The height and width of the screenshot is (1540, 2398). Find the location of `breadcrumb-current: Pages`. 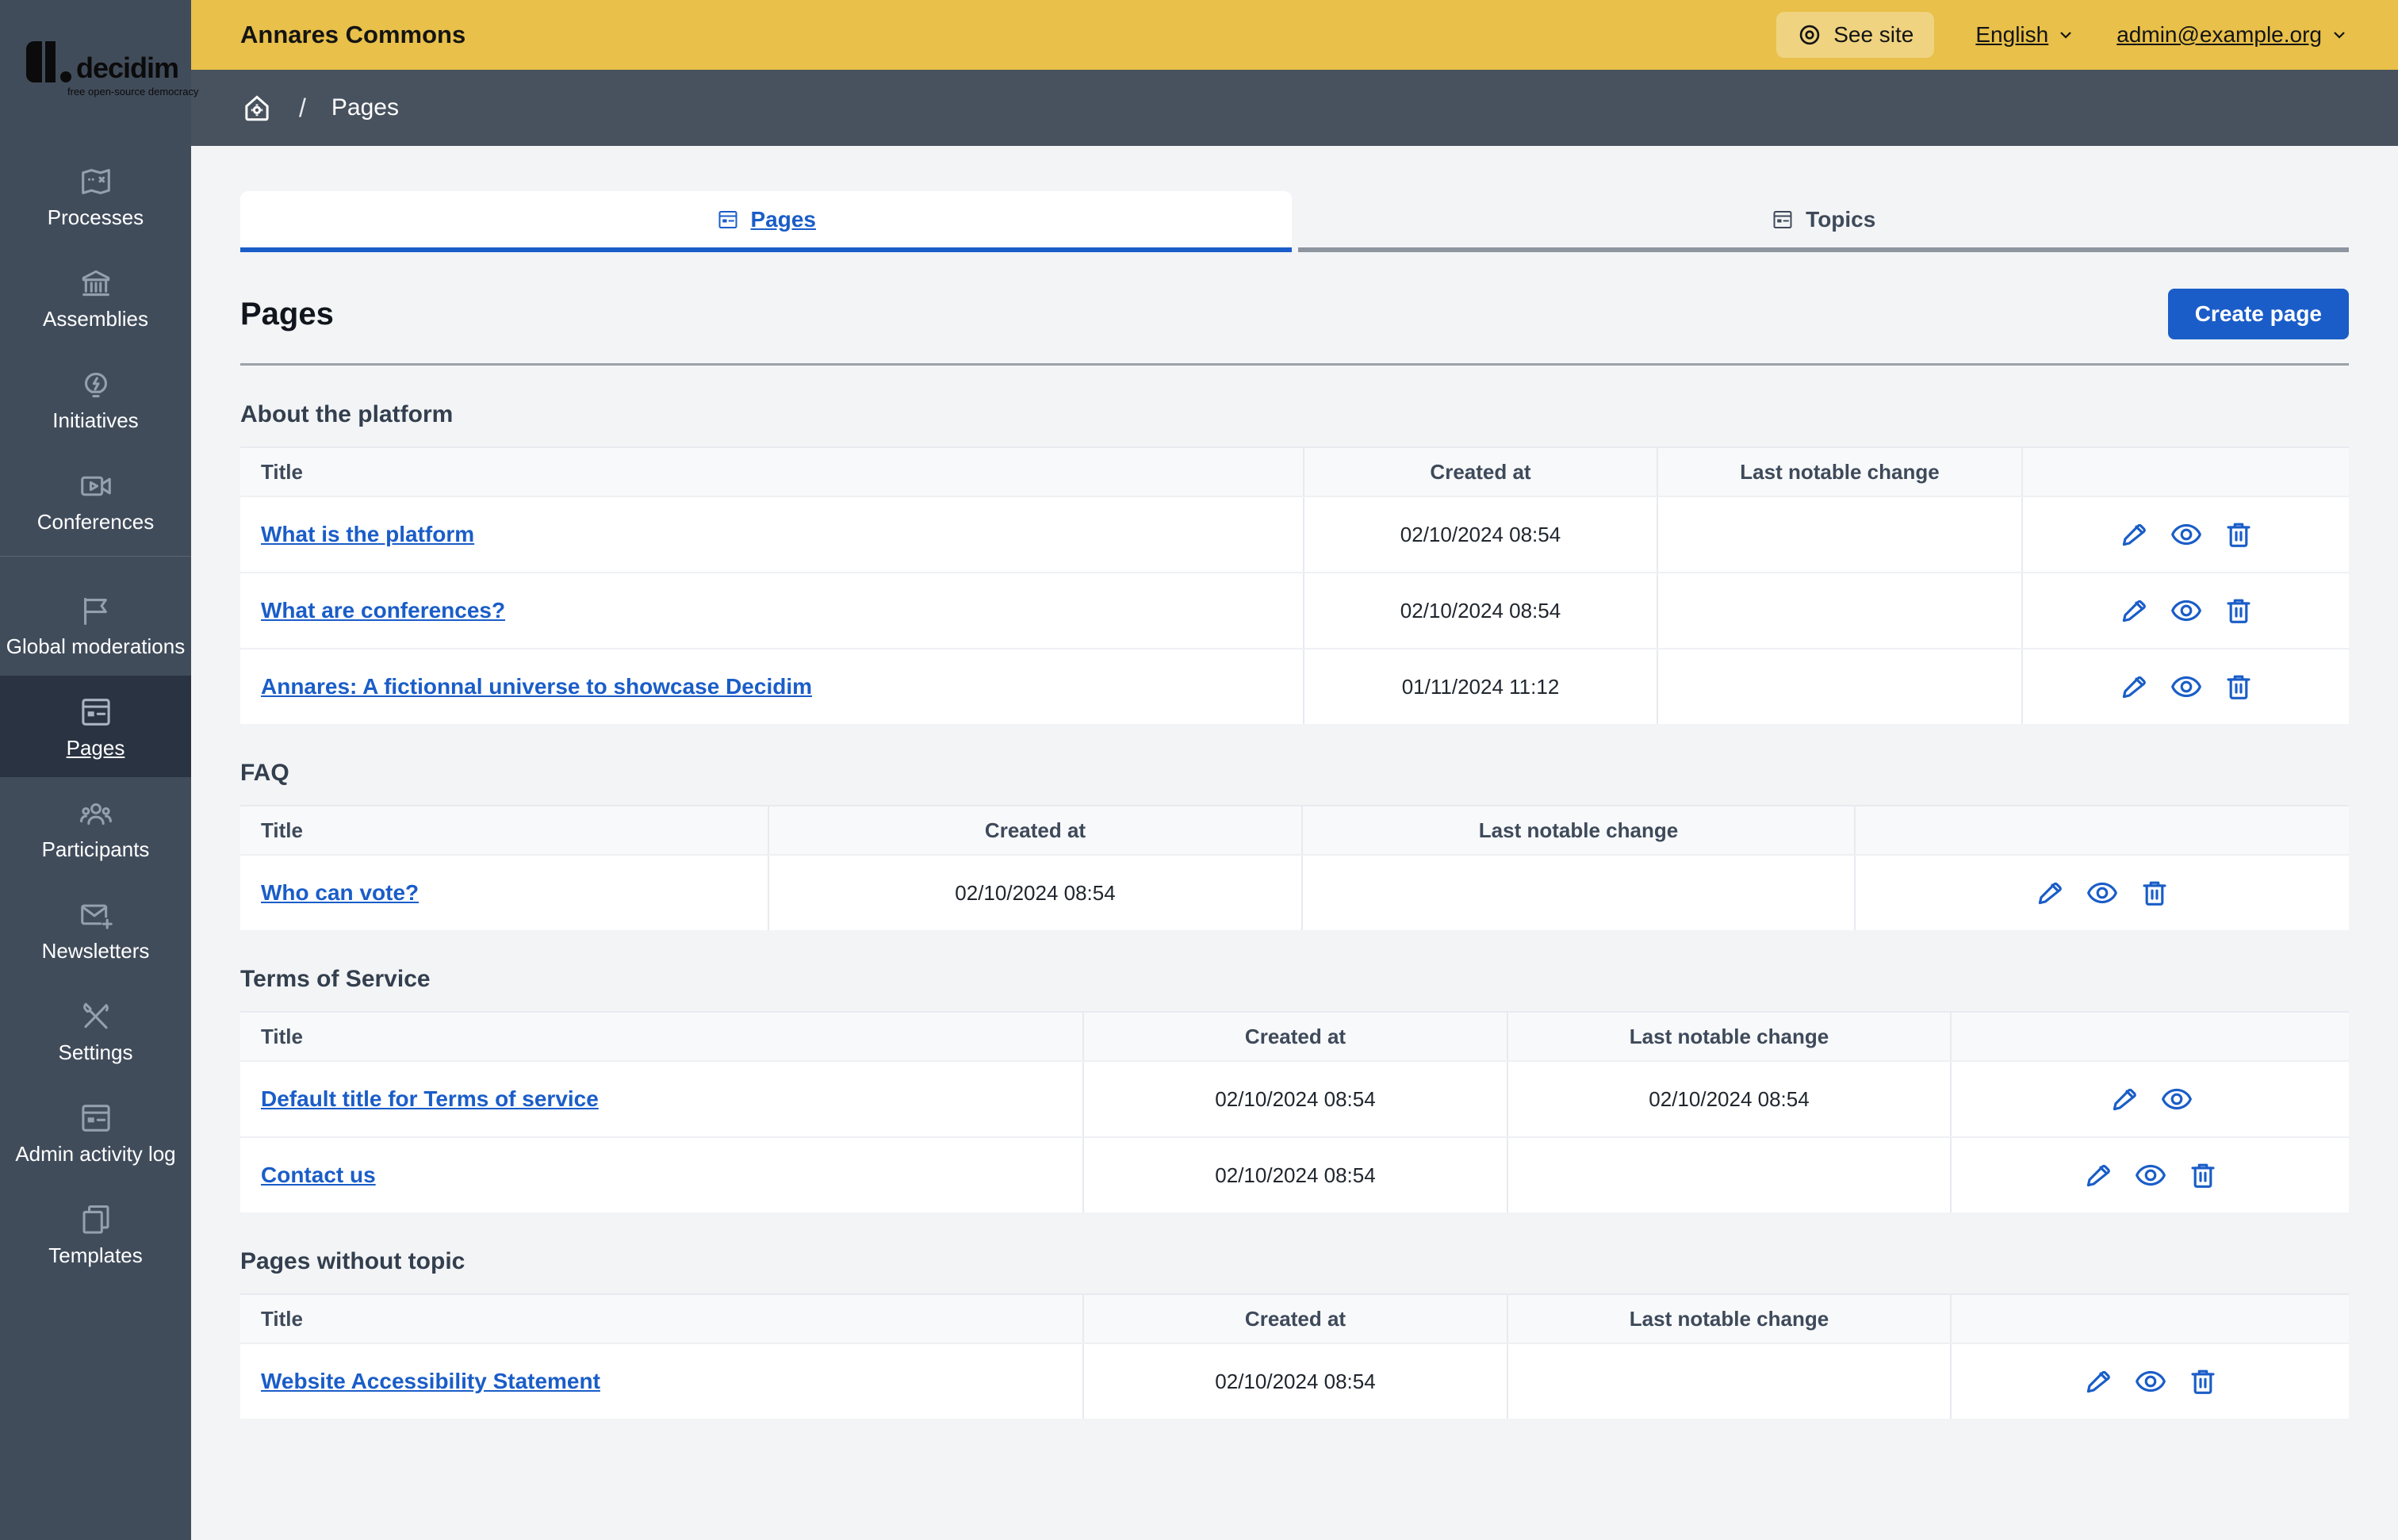

breadcrumb-current: Pages is located at coordinates (365, 107).